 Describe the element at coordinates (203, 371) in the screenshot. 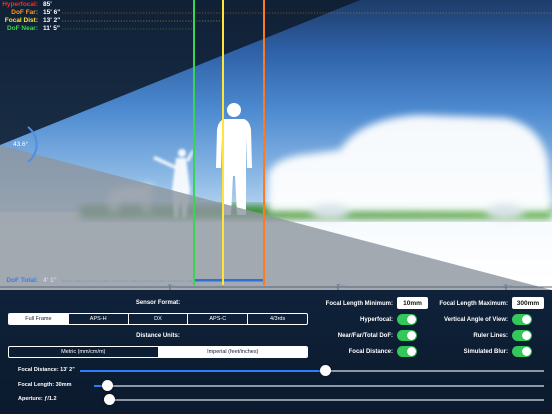

I see `slider-fill` at that location.